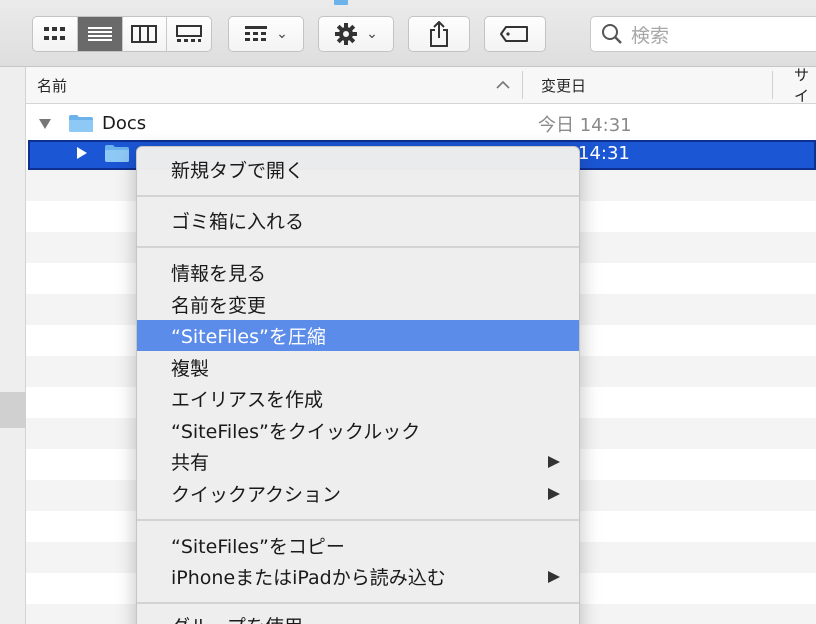 Image resolution: width=816 pixels, height=624 pixels. What do you see at coordinates (421, 85) in the screenshot?
I see `column-header: 名前 変更日 サイ` at bounding box center [421, 85].